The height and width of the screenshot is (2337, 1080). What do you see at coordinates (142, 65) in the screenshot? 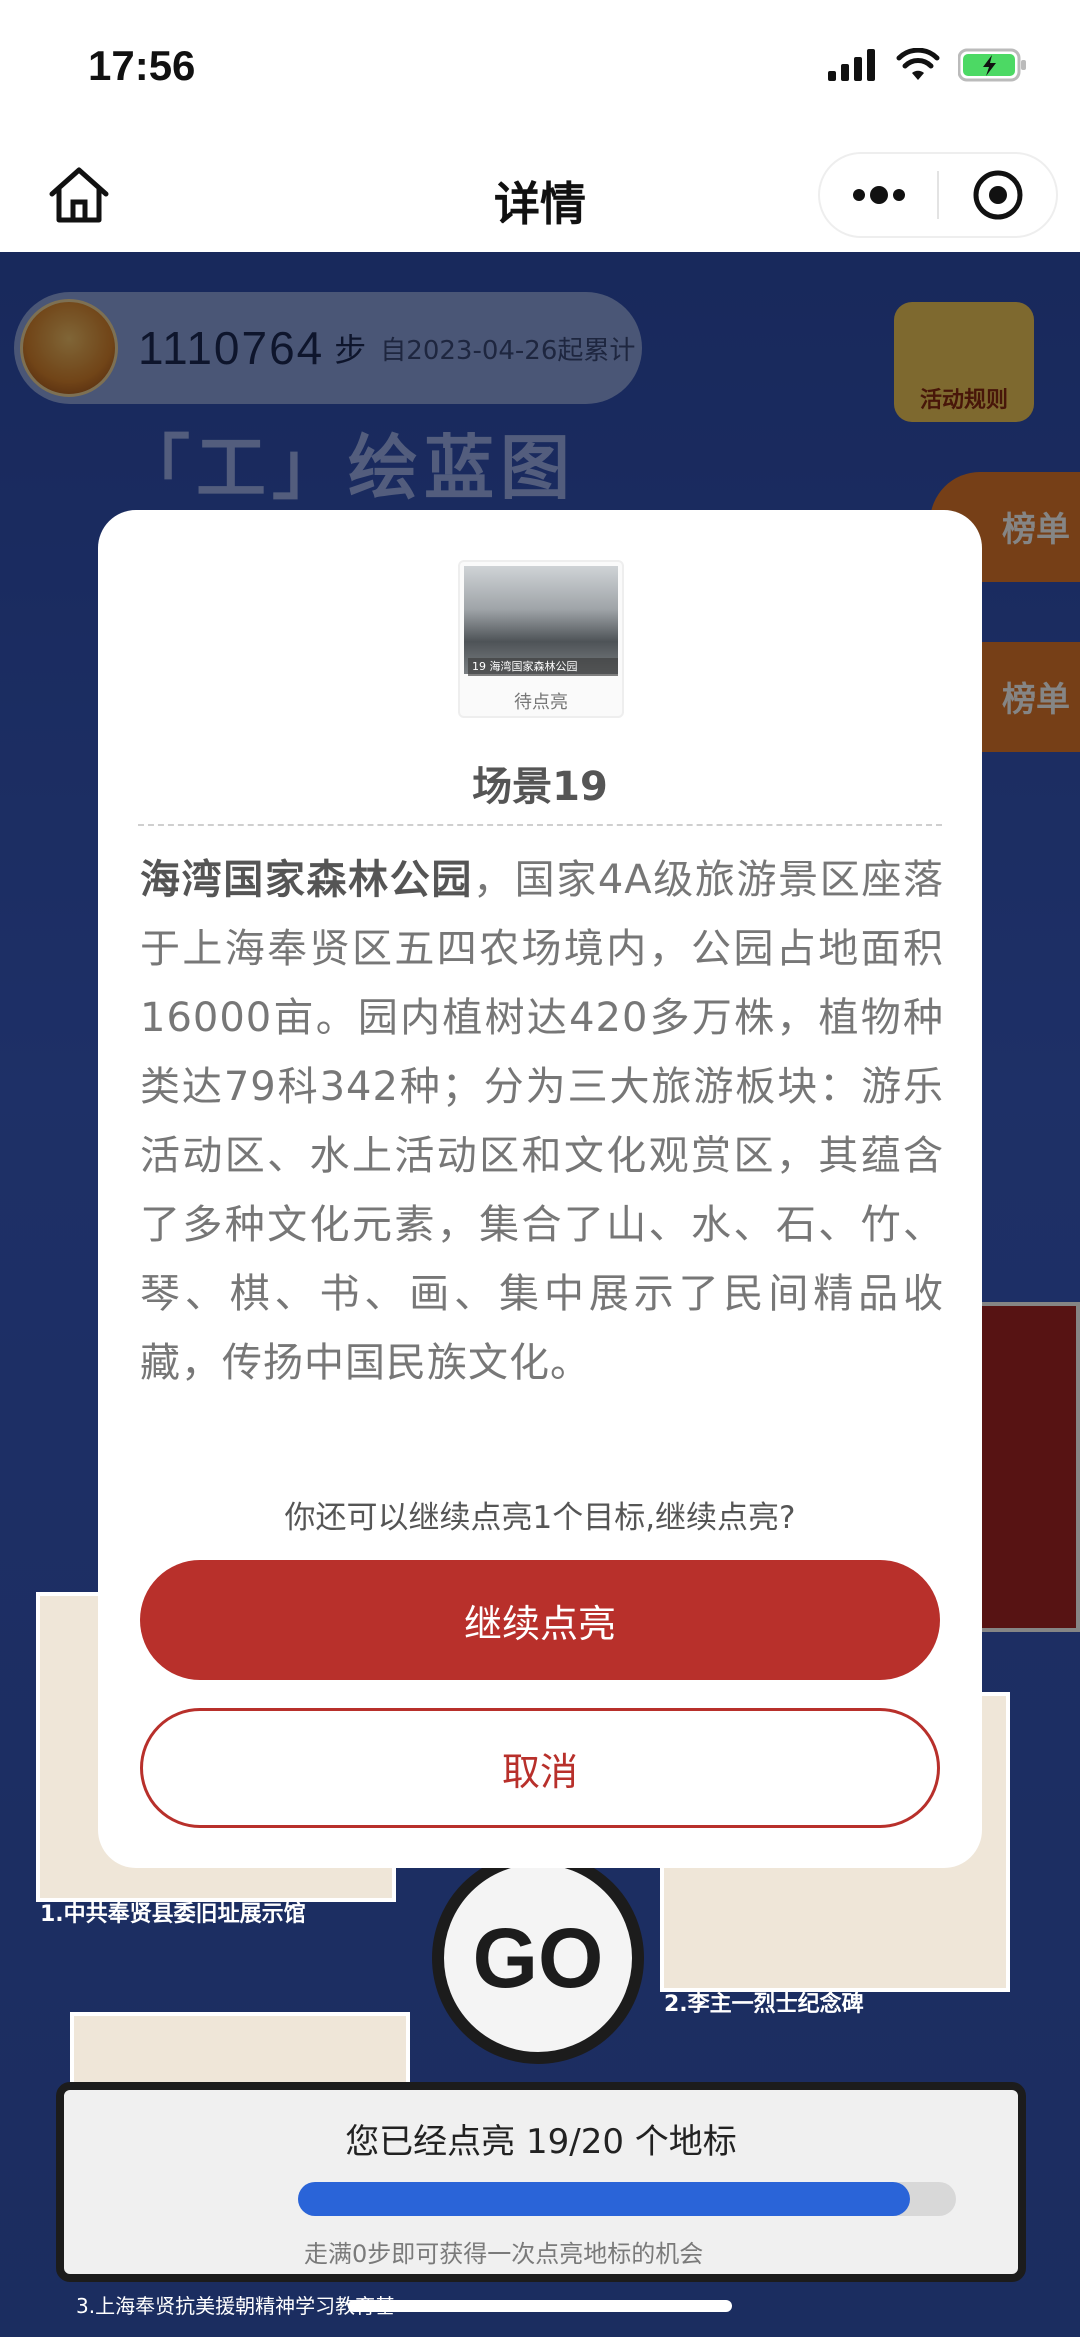
I see `status-time: 17:56` at bounding box center [142, 65].